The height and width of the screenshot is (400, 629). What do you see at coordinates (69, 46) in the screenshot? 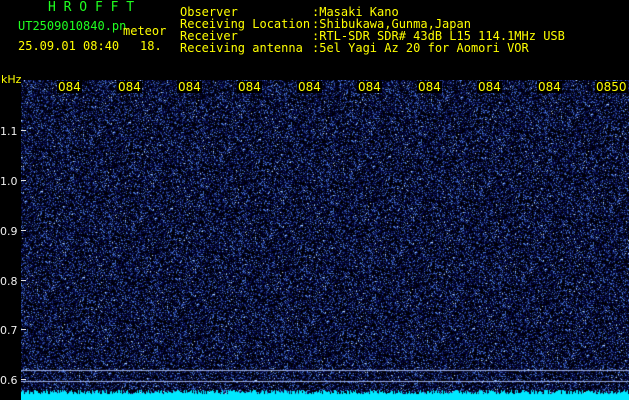
I see `datetime: 25.09.01 08:40` at bounding box center [69, 46].